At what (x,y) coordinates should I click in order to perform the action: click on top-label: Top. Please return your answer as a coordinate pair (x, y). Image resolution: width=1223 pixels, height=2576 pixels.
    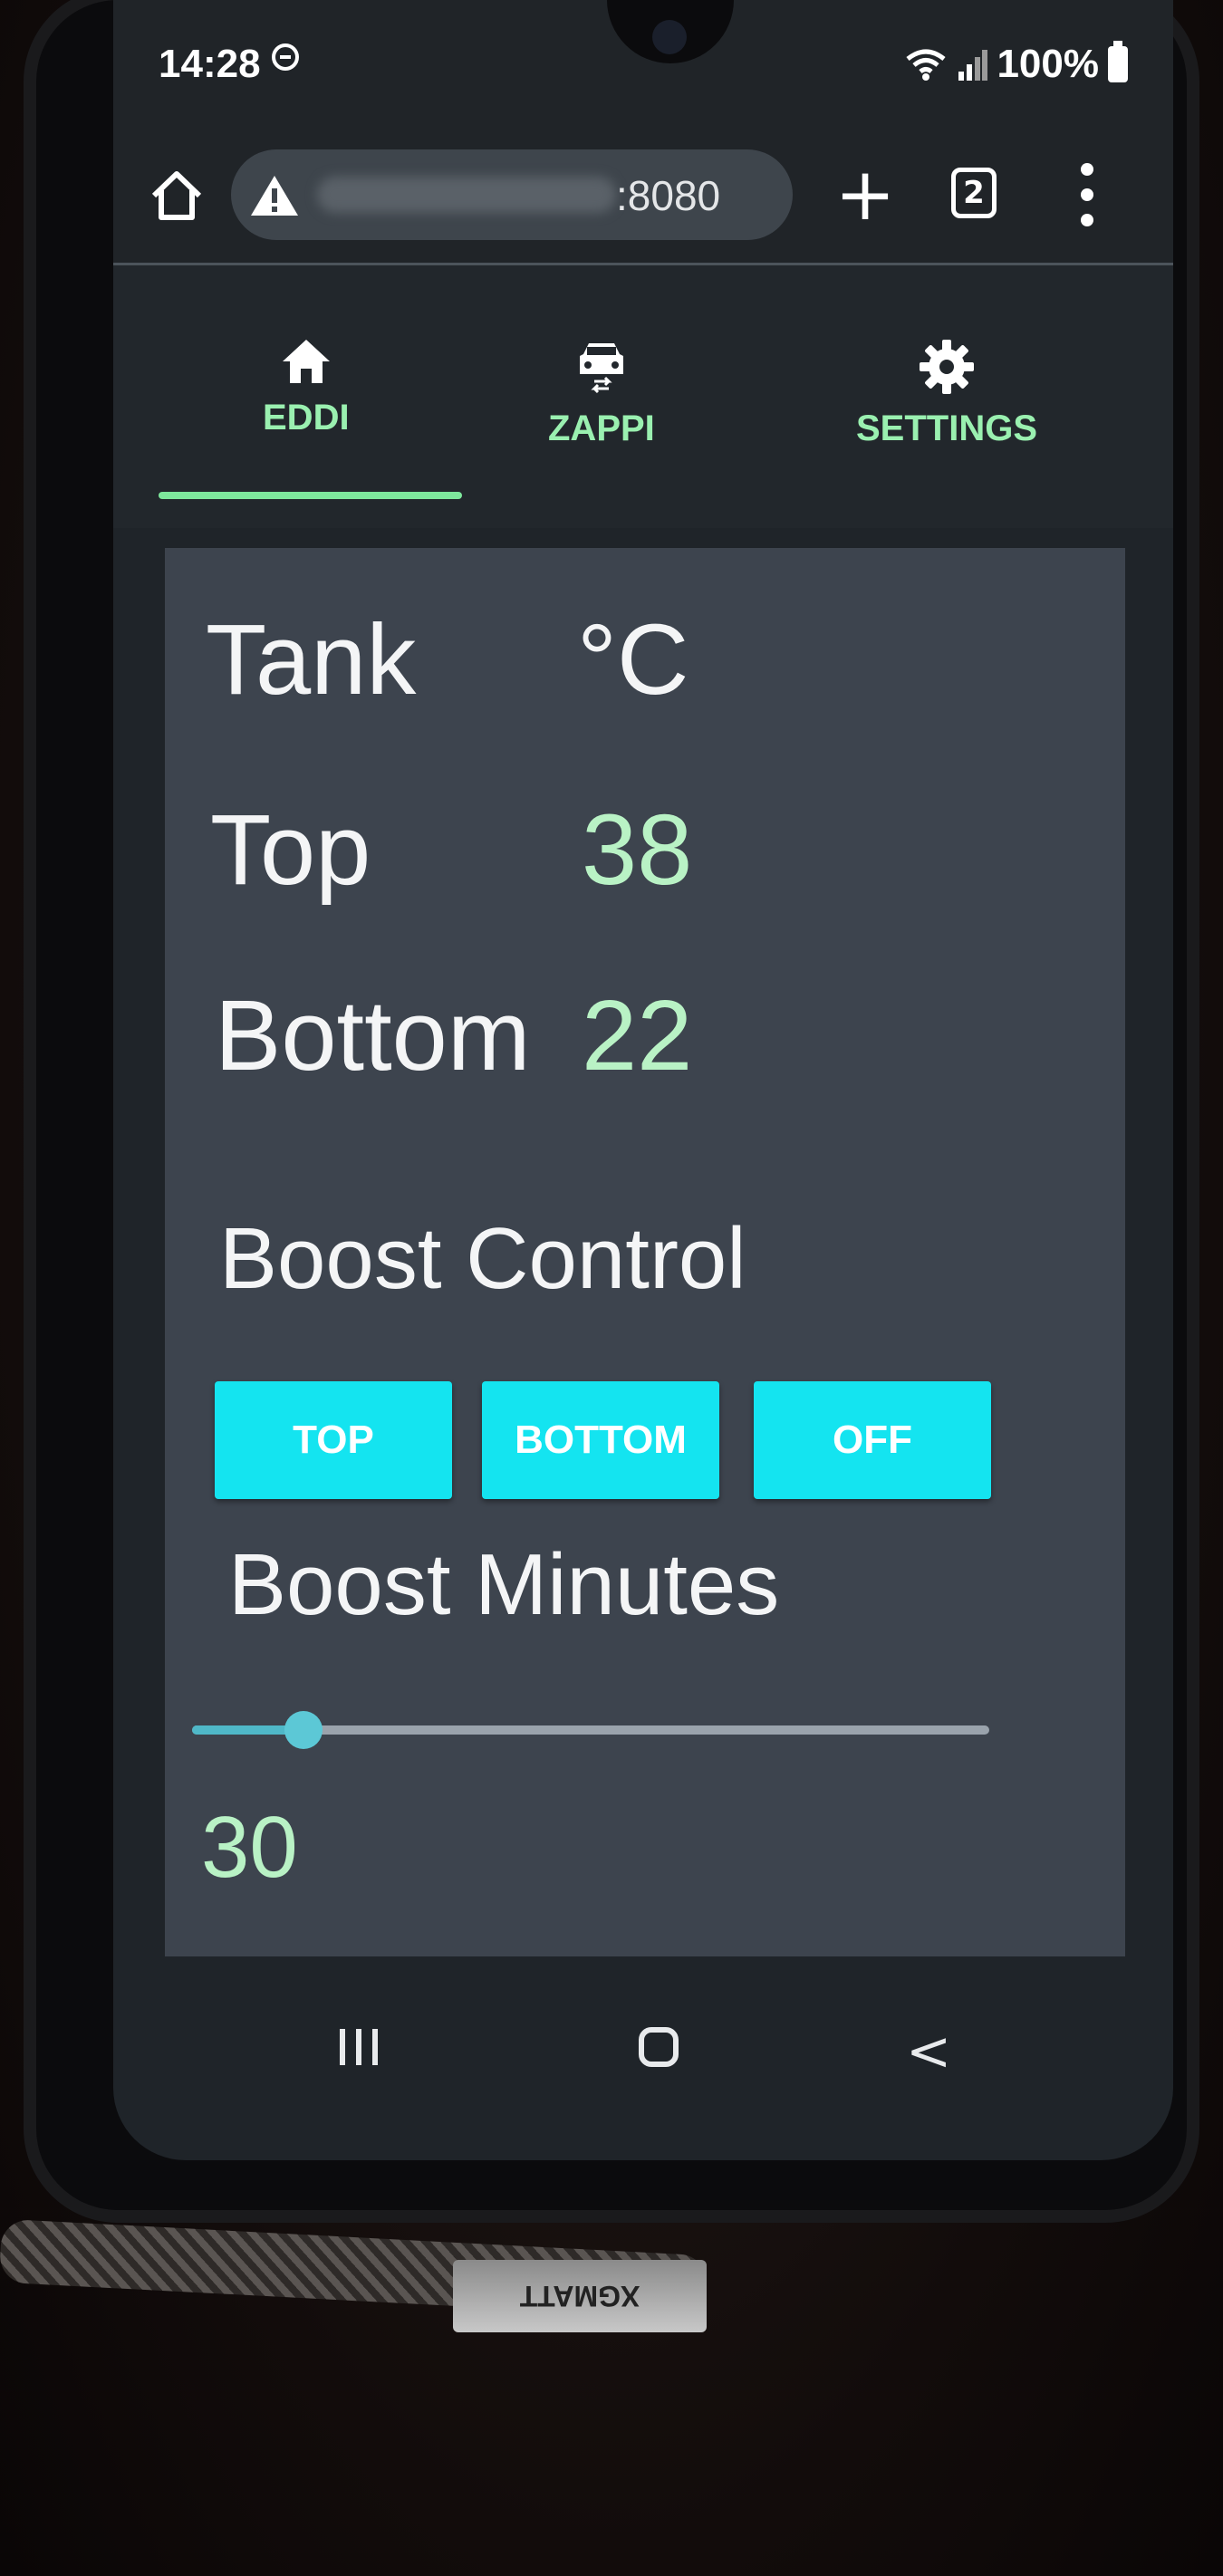
    Looking at the image, I should click on (290, 850).